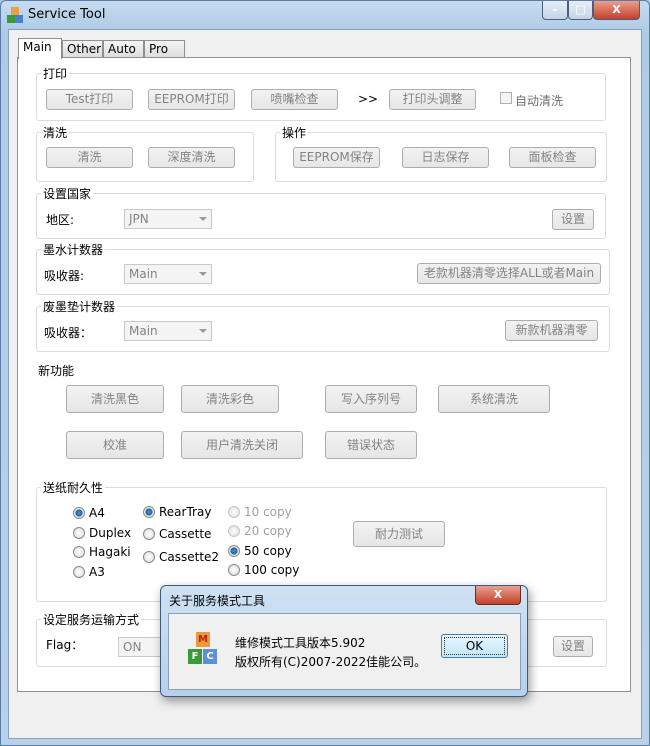  Describe the element at coordinates (97, 572) in the screenshot. I see `radio-label: A3` at that location.